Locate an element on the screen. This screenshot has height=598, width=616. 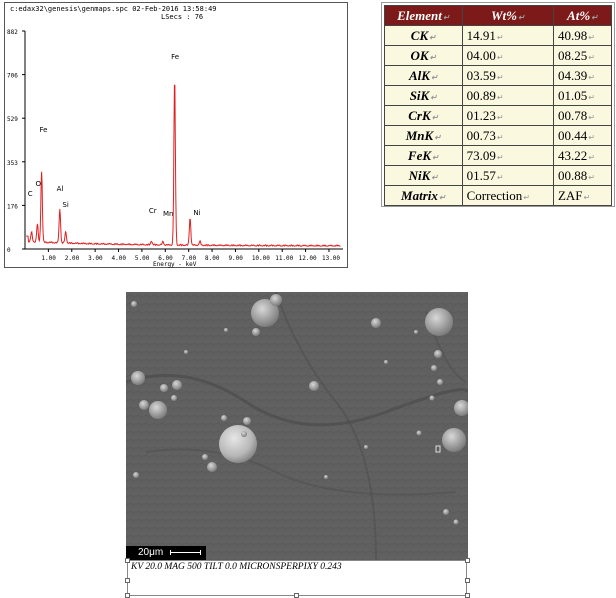
resize-handle-bottom-center is located at coordinates (296, 595).